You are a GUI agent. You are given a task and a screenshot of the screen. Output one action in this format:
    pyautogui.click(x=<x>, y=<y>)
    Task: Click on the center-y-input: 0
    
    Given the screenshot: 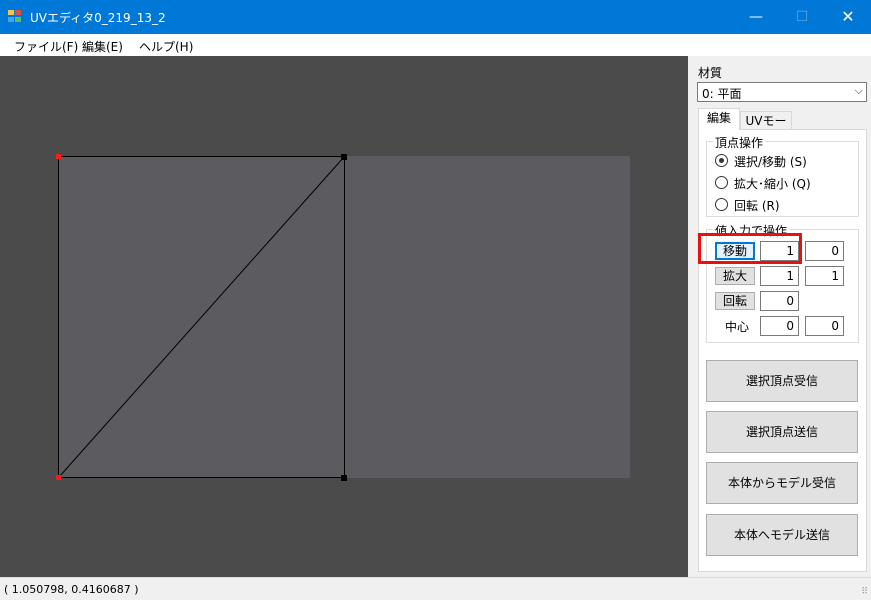 What is the action you would take?
    pyautogui.click(x=824, y=326)
    